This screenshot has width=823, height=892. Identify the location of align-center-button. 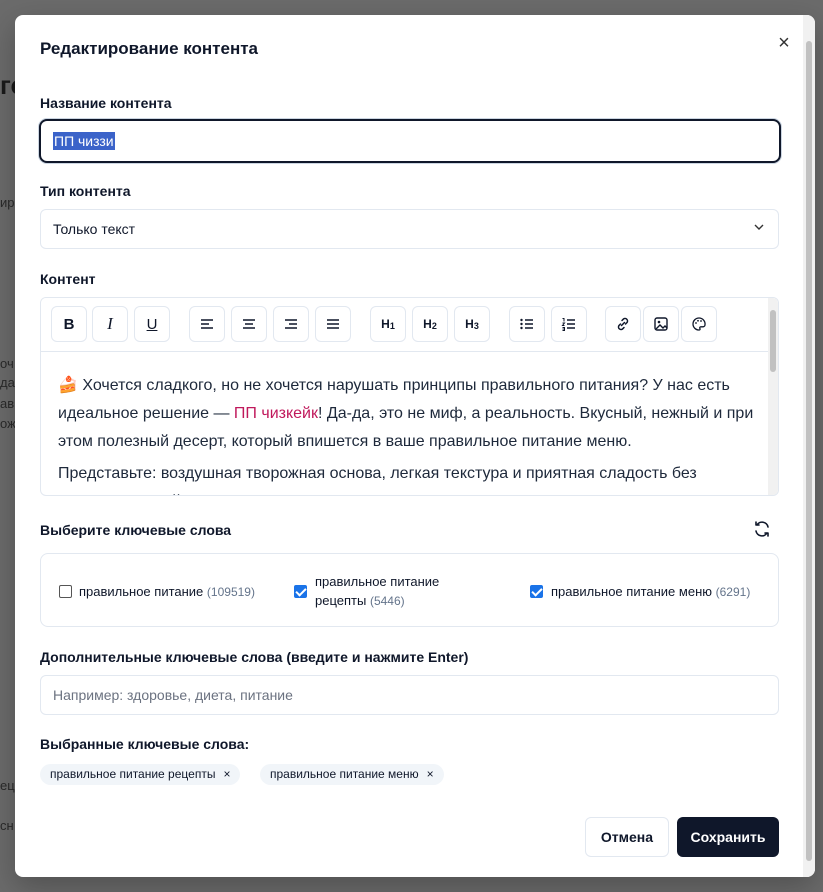
(249, 324).